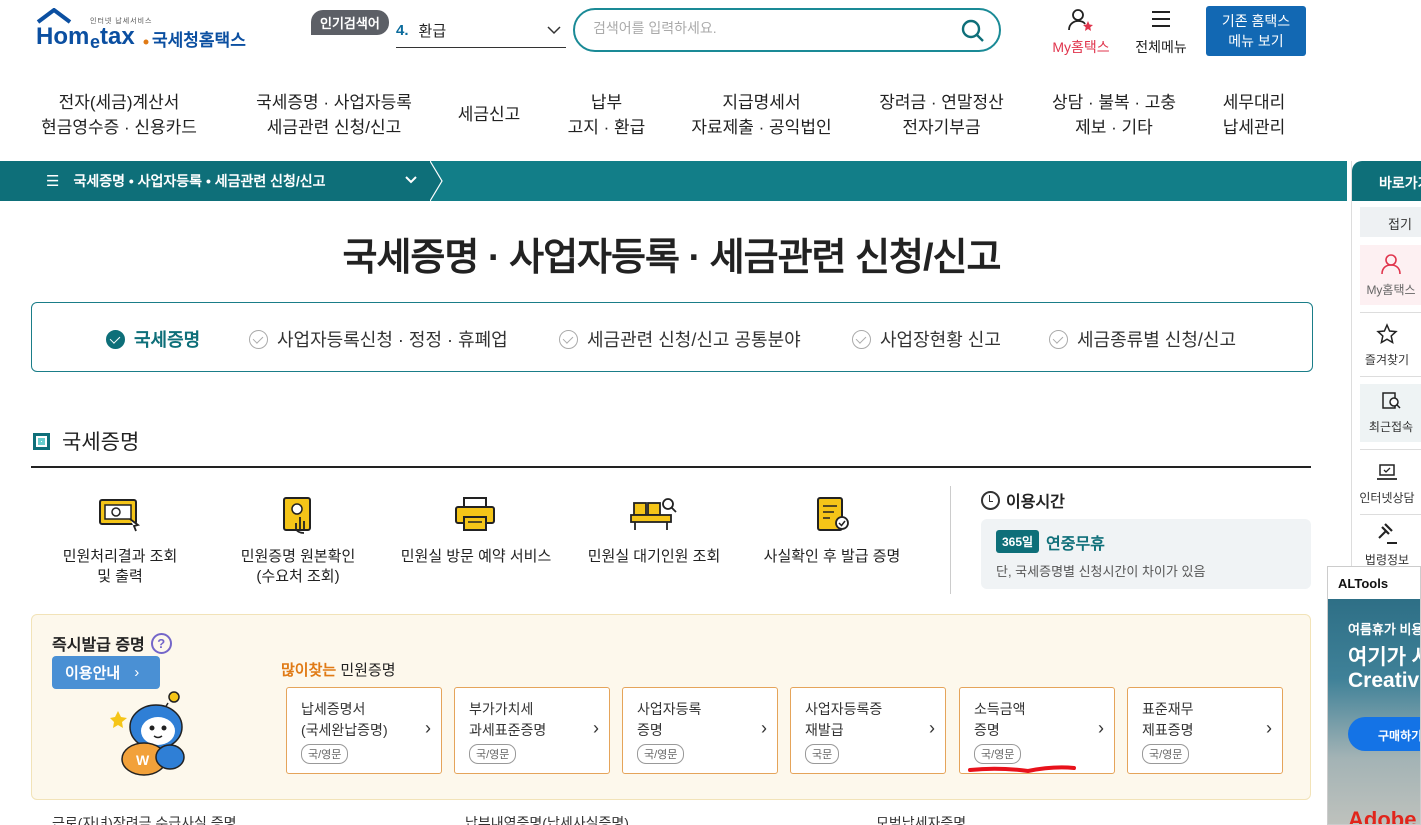  Describe the element at coordinates (338, 669) in the screenshot. I see `popular-certs-label: 많이찾는 민원증명` at that location.